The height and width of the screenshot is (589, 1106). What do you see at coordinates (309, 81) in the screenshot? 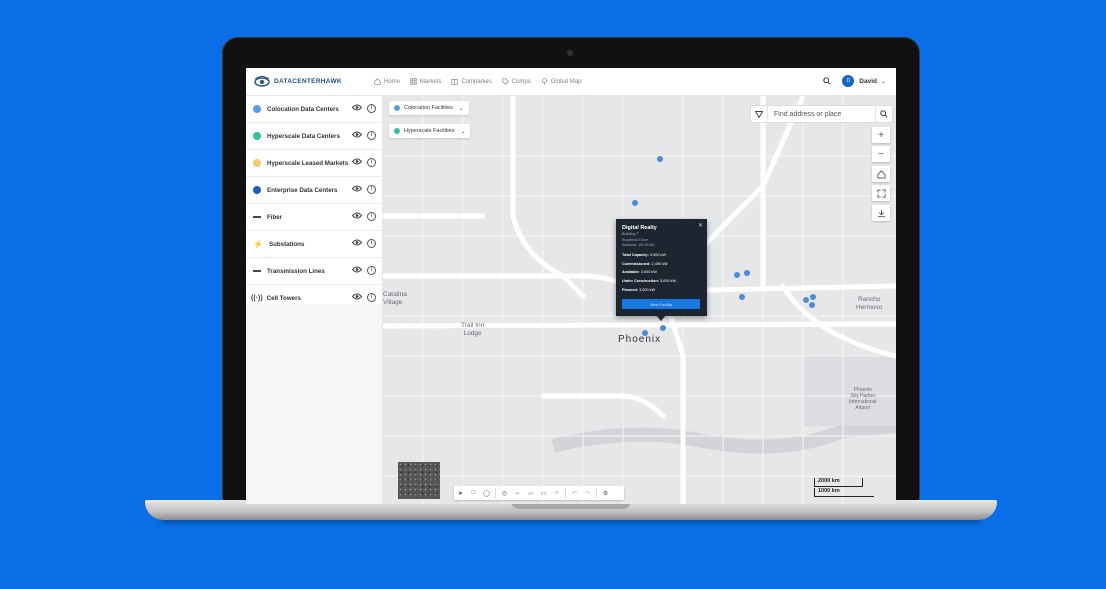
I see `logo: DATACENTERHAWK` at bounding box center [309, 81].